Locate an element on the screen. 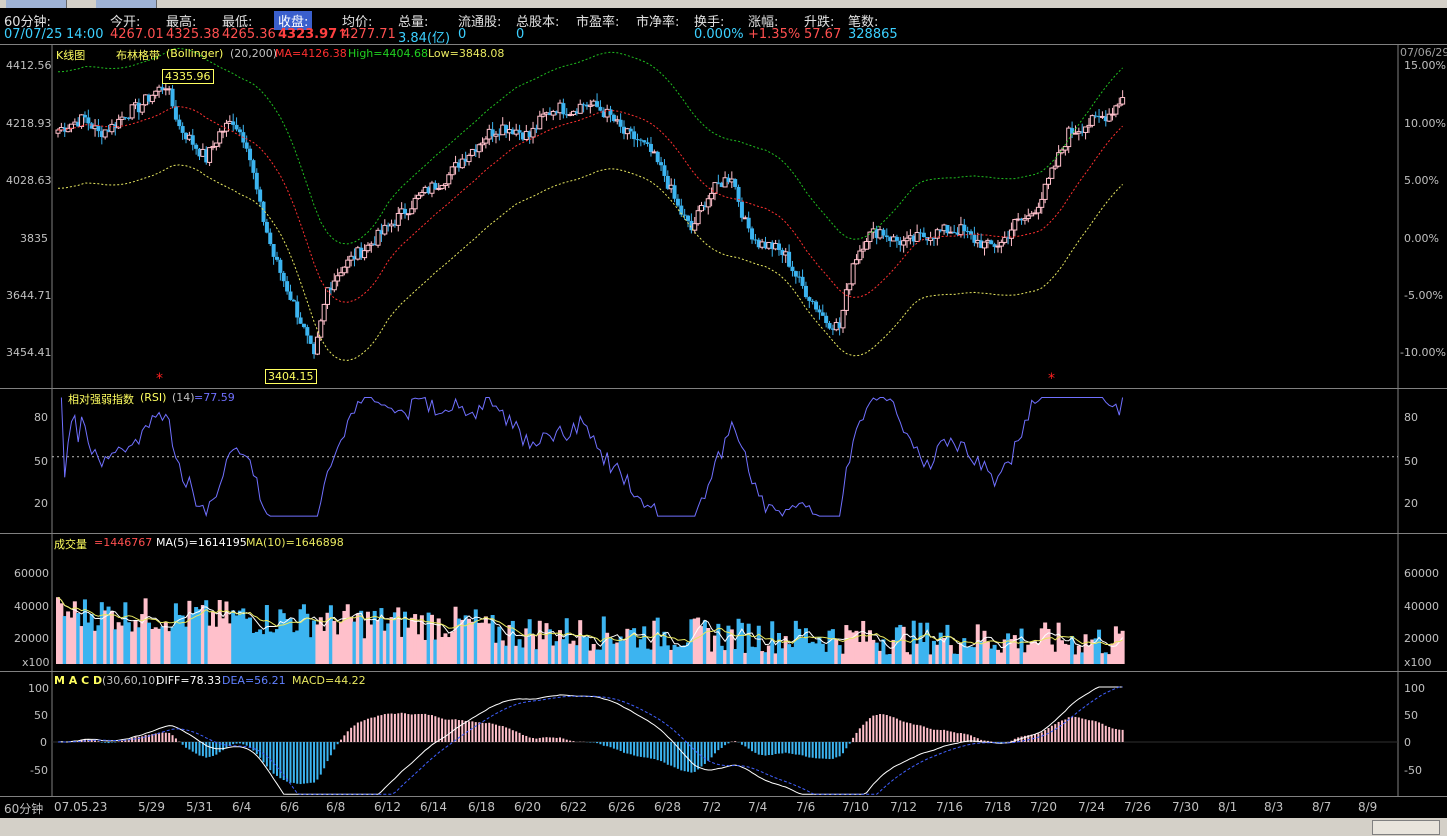 The image size is (1447, 836). period-corner-label: 60分钟 is located at coordinates (23, 808).